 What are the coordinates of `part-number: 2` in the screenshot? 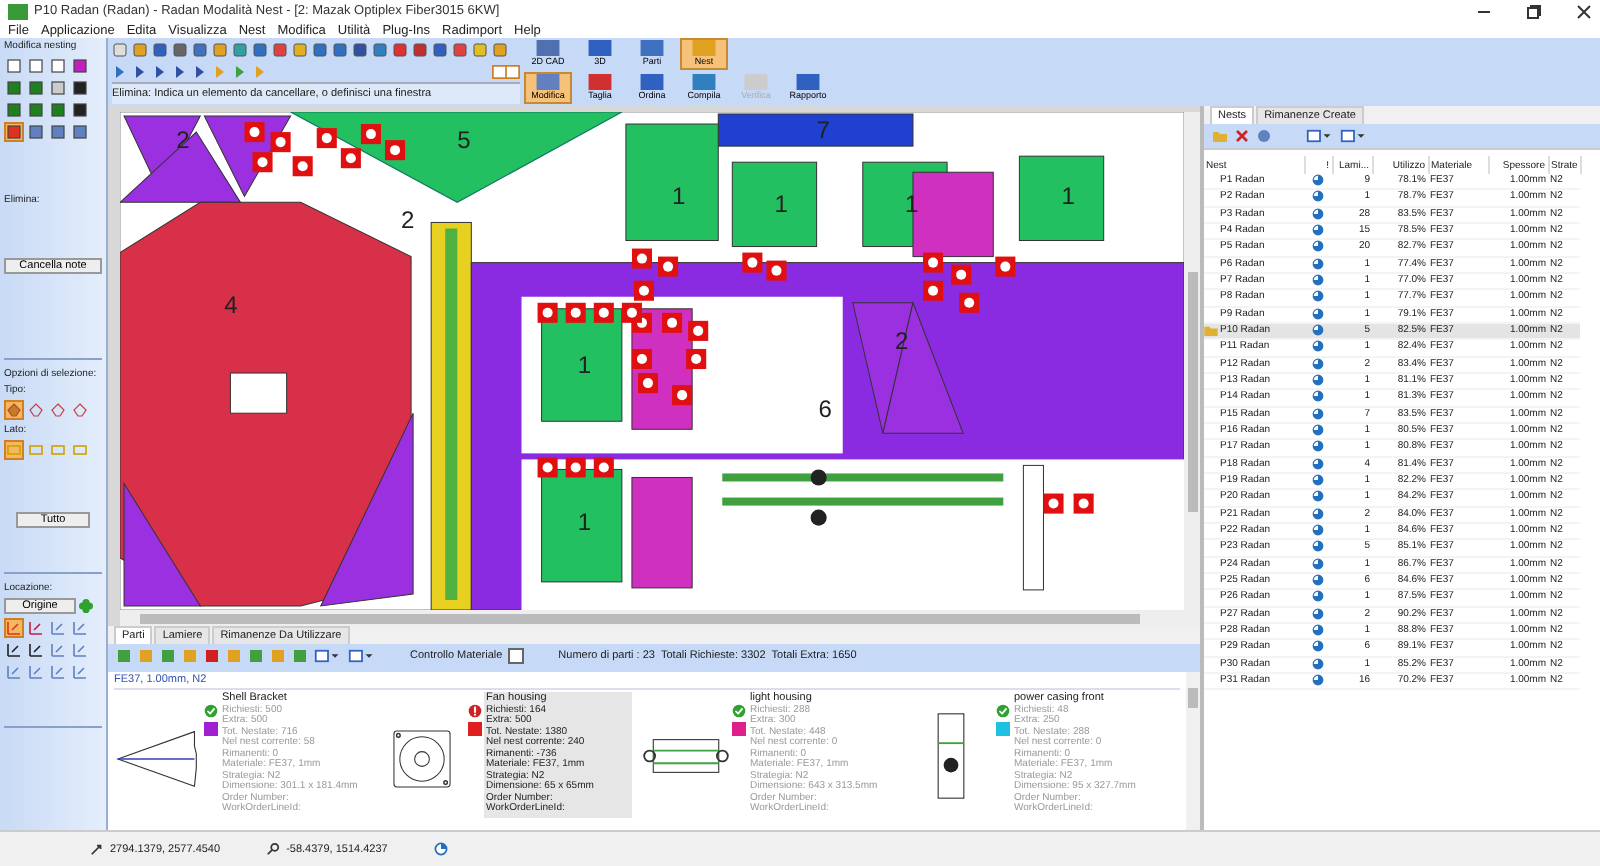 It's located at (408, 220).